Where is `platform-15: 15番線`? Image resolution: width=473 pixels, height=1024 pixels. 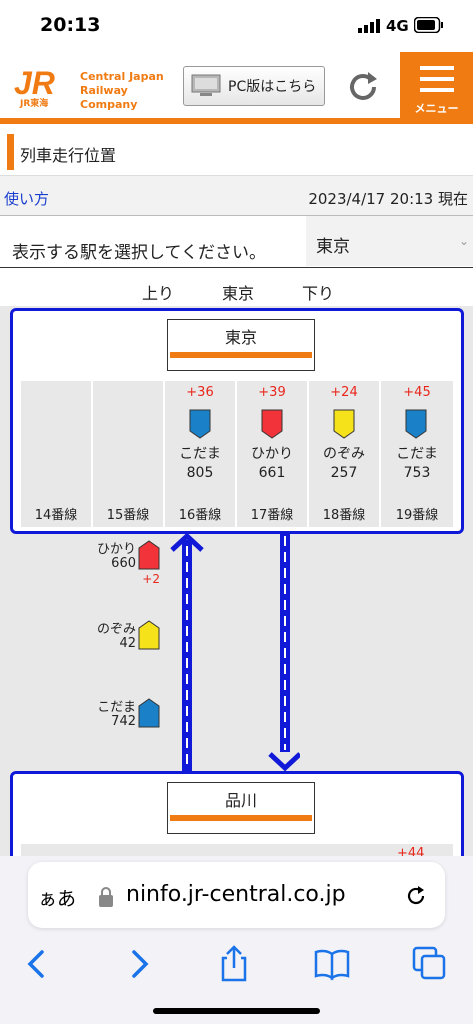 platform-15: 15番線 is located at coordinates (128, 454).